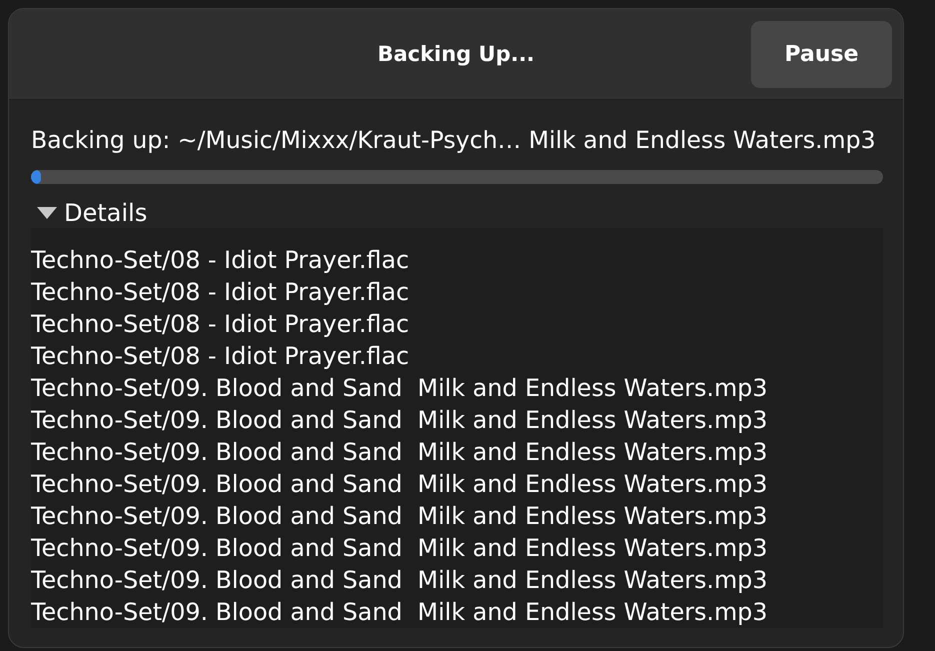 The width and height of the screenshot is (935, 651). I want to click on triangle-icon, so click(47, 213).